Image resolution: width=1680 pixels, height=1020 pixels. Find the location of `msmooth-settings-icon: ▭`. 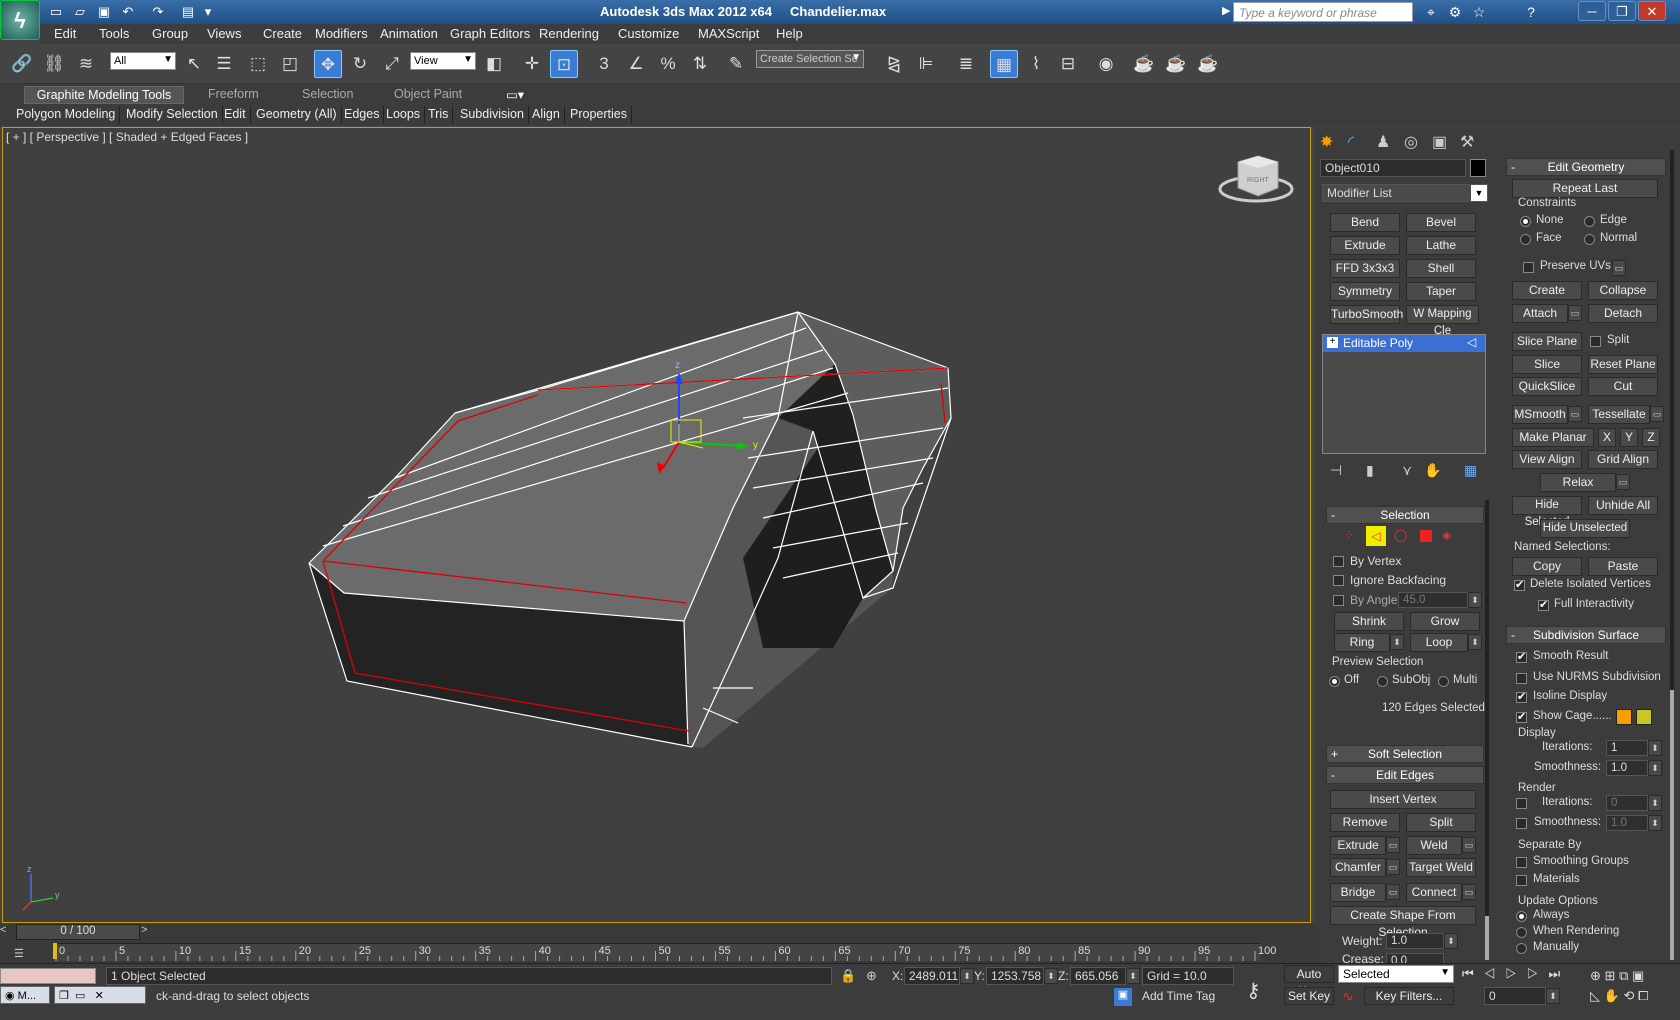

msmooth-settings-icon: ▭ is located at coordinates (1575, 414).